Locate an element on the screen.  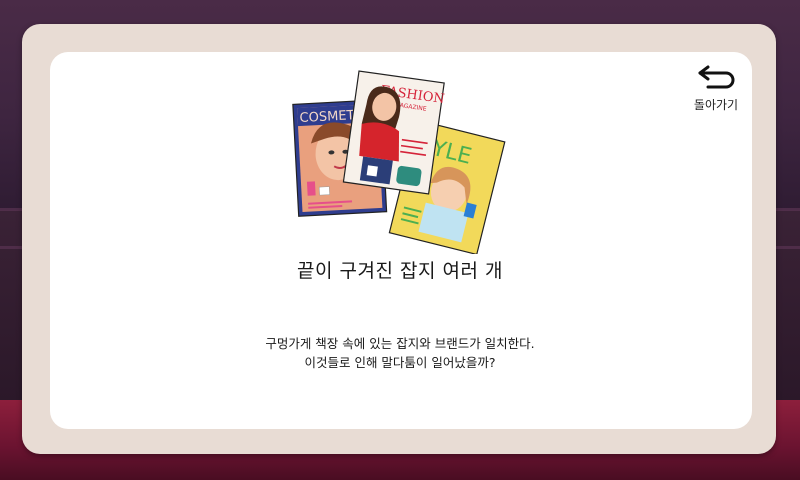
item-title: 끝이 구겨진 잡지 여러 개 is located at coordinates (400, 271).